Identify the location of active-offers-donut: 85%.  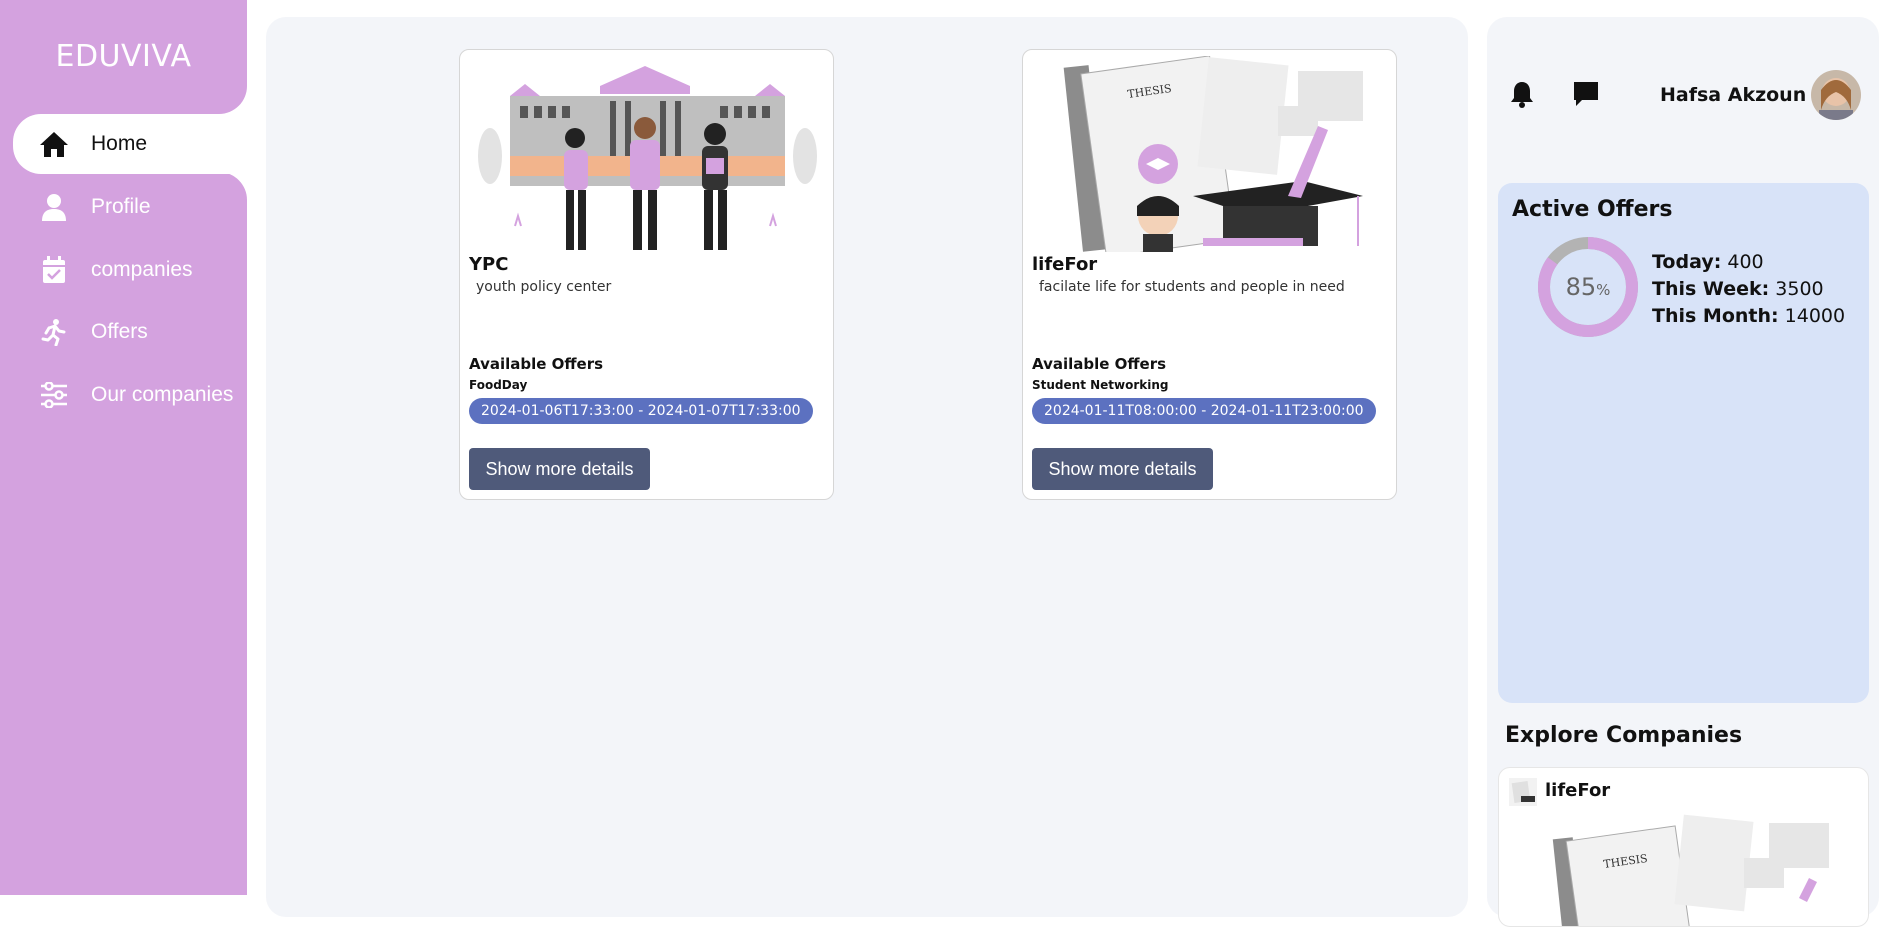
(1588, 287).